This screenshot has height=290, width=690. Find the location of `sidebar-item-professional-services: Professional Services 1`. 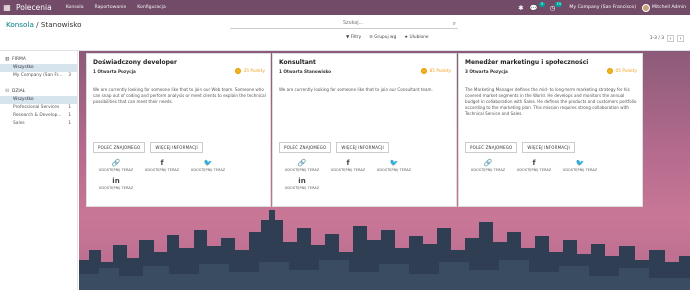

sidebar-item-professional-services: Professional Services 1 is located at coordinates (38, 108).